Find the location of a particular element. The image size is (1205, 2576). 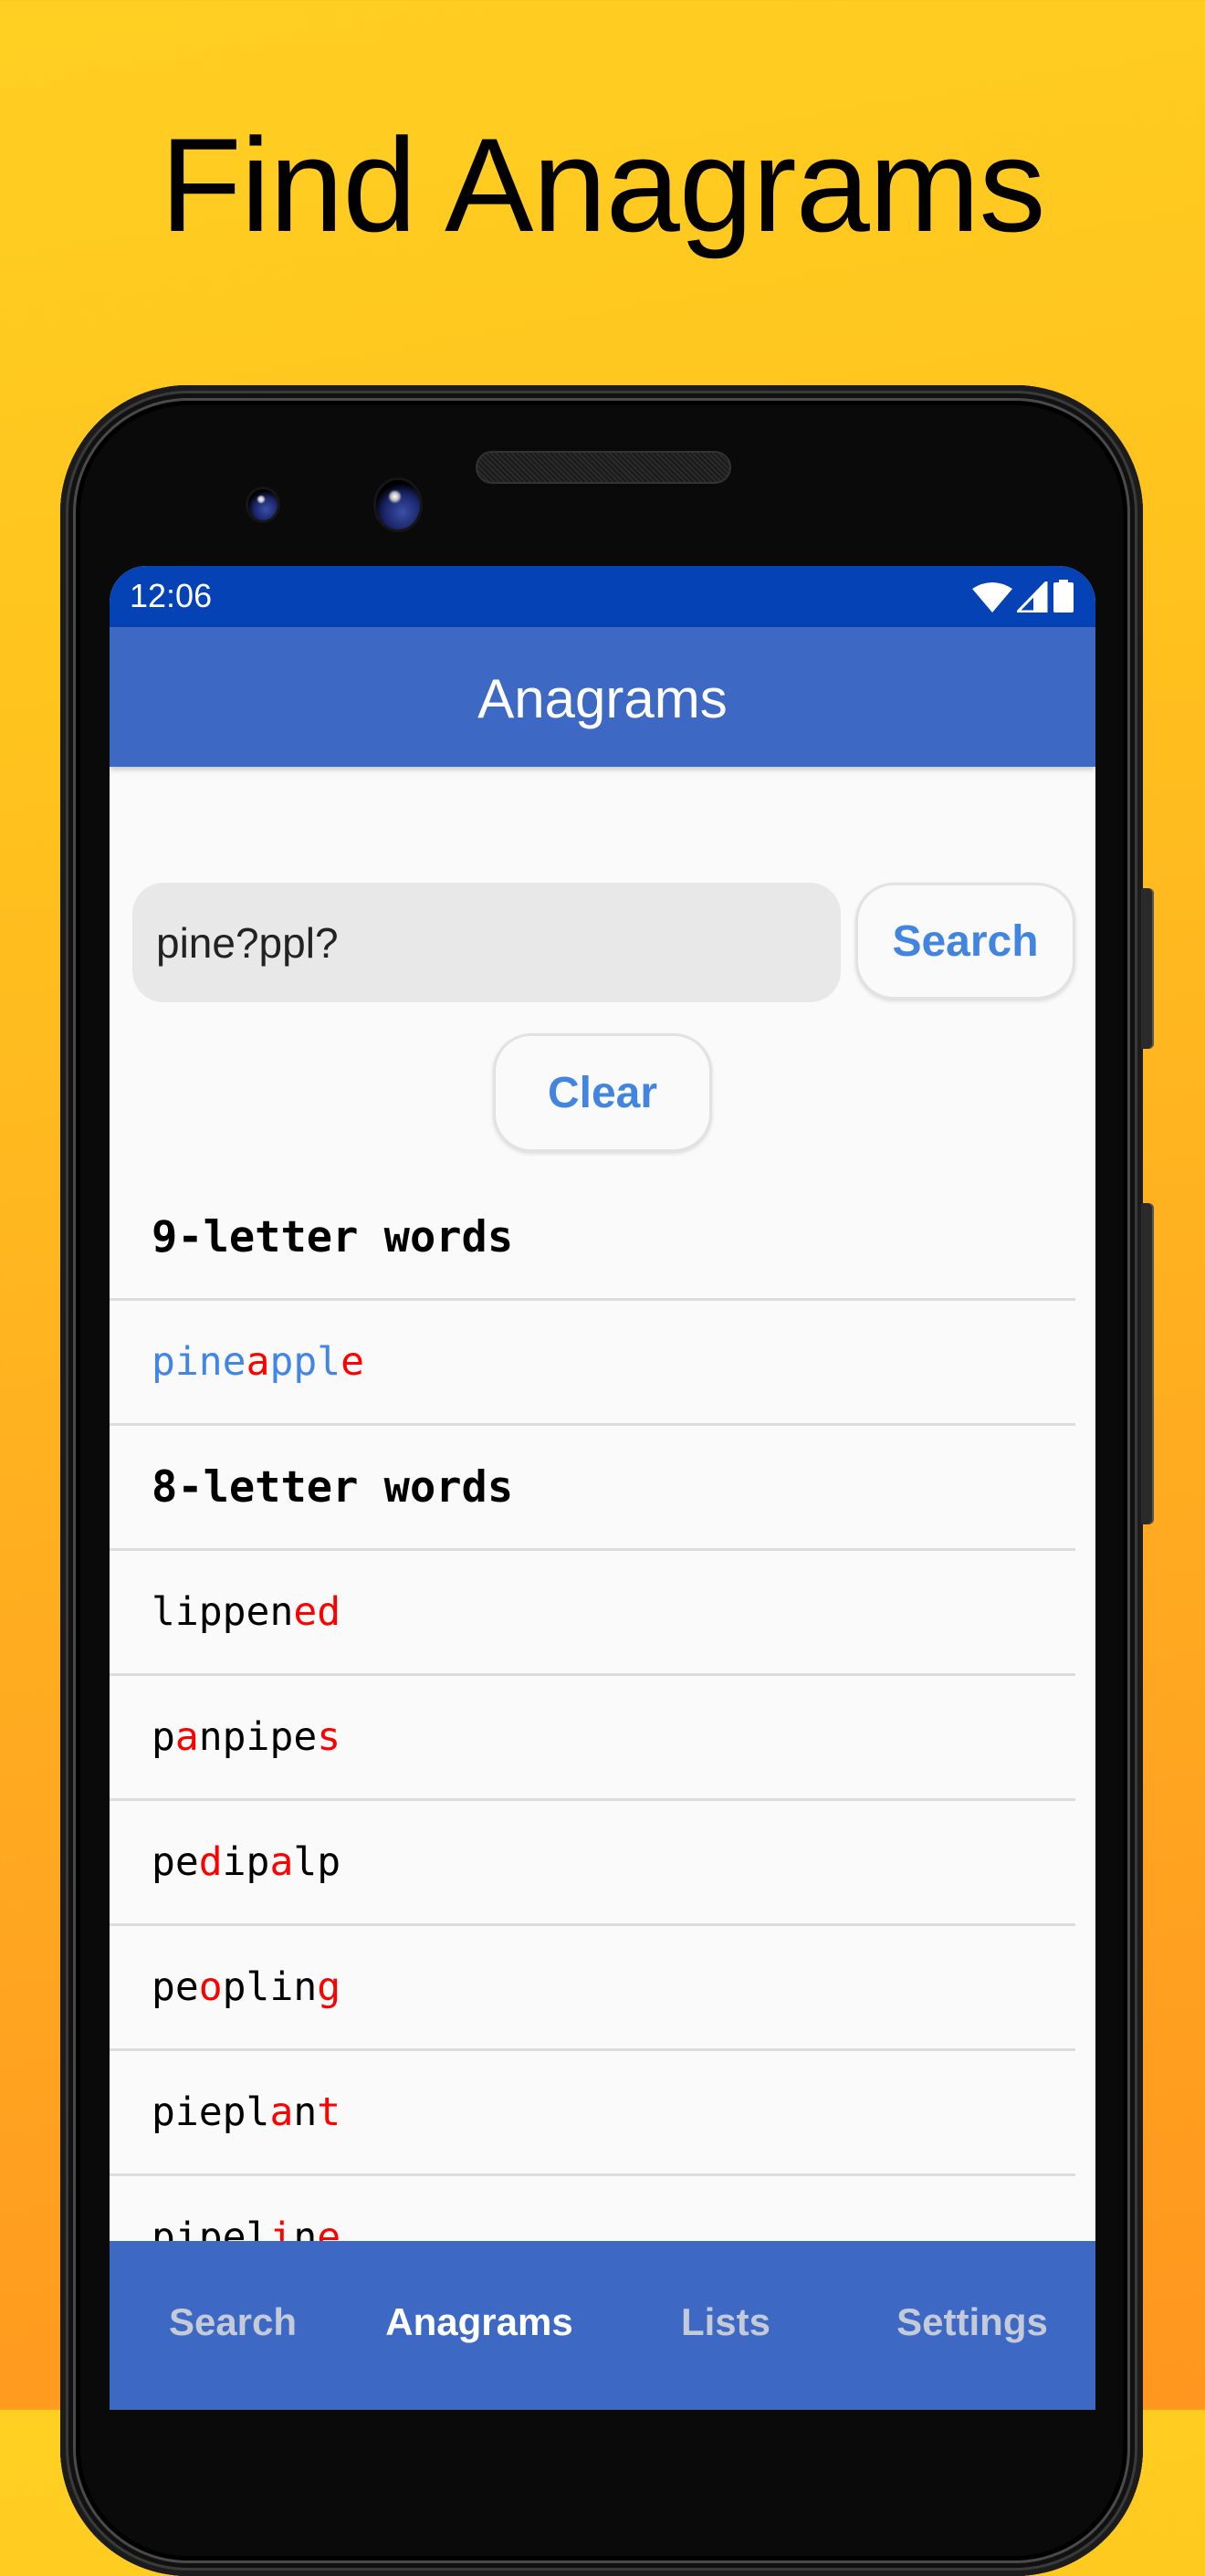

matched-letters: pine is located at coordinates (199, 1362).